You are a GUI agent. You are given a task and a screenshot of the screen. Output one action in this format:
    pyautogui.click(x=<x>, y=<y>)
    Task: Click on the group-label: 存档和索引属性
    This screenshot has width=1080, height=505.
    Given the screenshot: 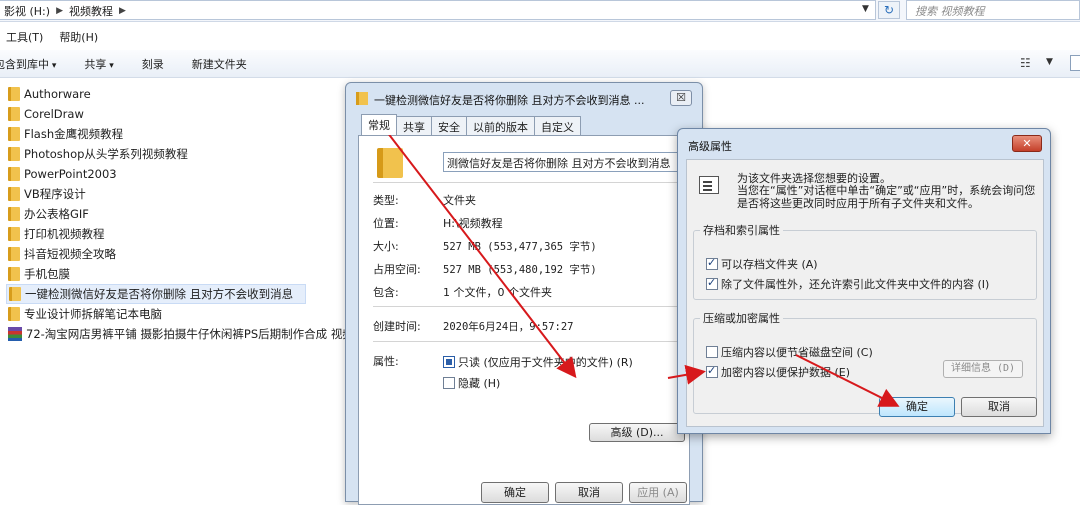 What is the action you would take?
    pyautogui.click(x=741, y=230)
    